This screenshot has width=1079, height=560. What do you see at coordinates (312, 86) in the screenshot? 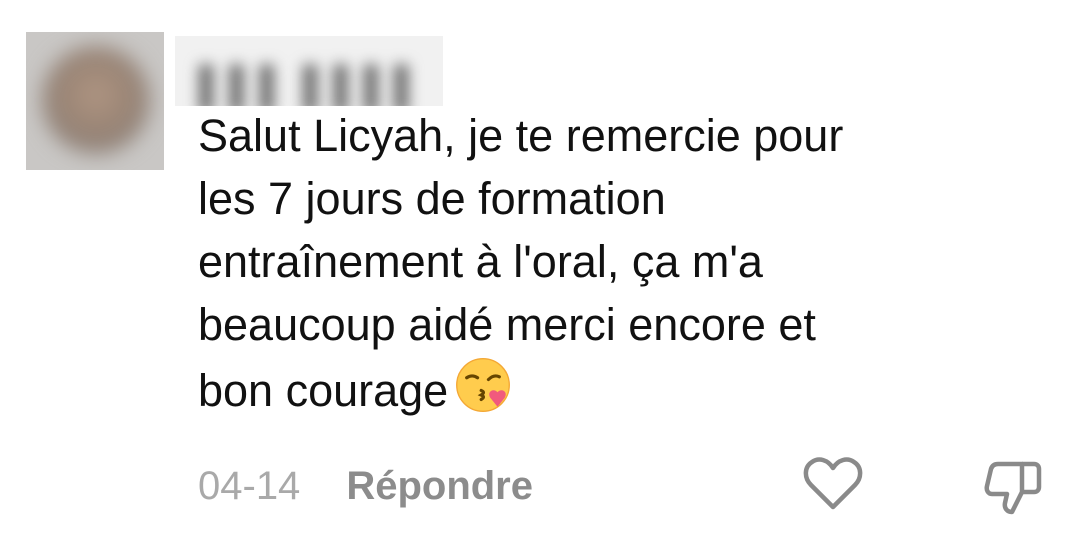
I see `username-text: ▌▌▌ ▌▌▌▌` at bounding box center [312, 86].